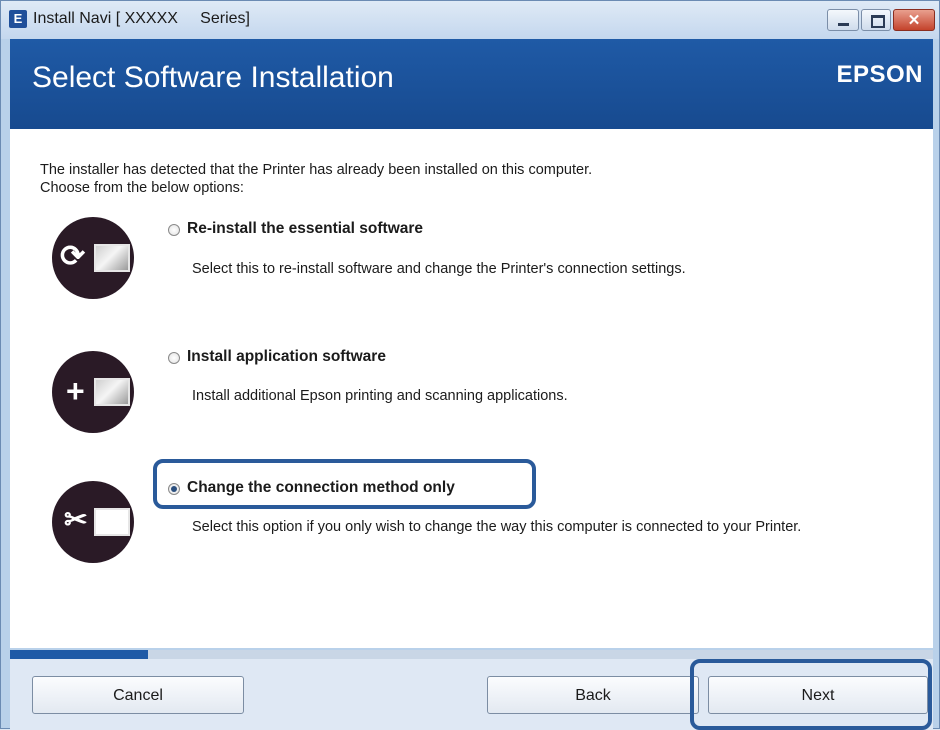  Describe the element at coordinates (879, 74) in the screenshot. I see `brand-logo: EPSON` at that location.